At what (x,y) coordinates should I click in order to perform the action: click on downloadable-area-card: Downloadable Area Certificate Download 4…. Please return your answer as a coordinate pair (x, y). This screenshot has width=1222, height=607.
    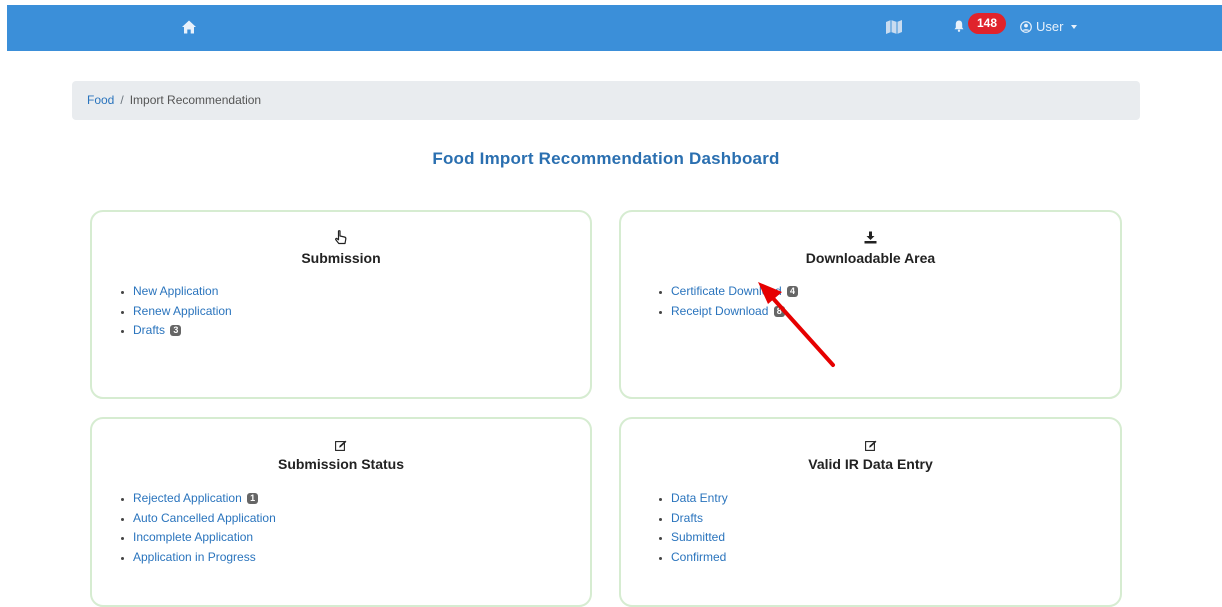
    Looking at the image, I should click on (870, 304).